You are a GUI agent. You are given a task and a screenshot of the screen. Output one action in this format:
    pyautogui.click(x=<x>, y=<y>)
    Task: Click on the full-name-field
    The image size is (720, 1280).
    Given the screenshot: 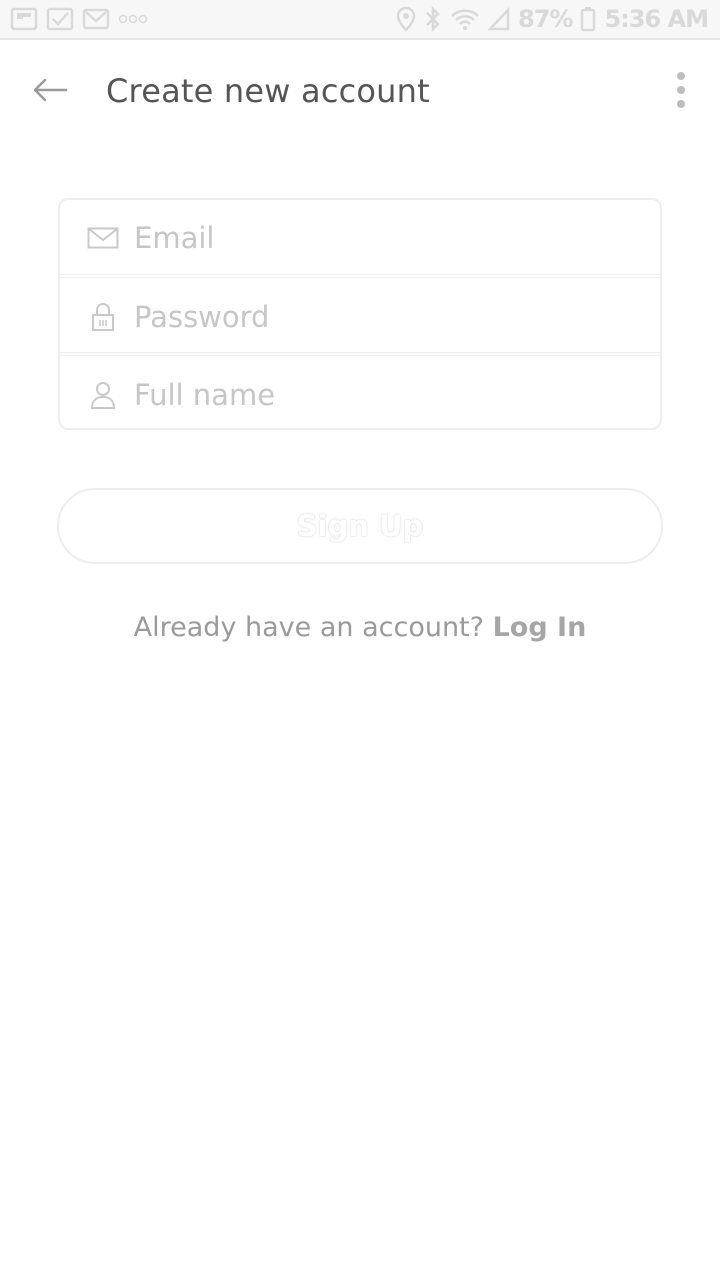 What is the action you would take?
    pyautogui.click(x=360, y=395)
    